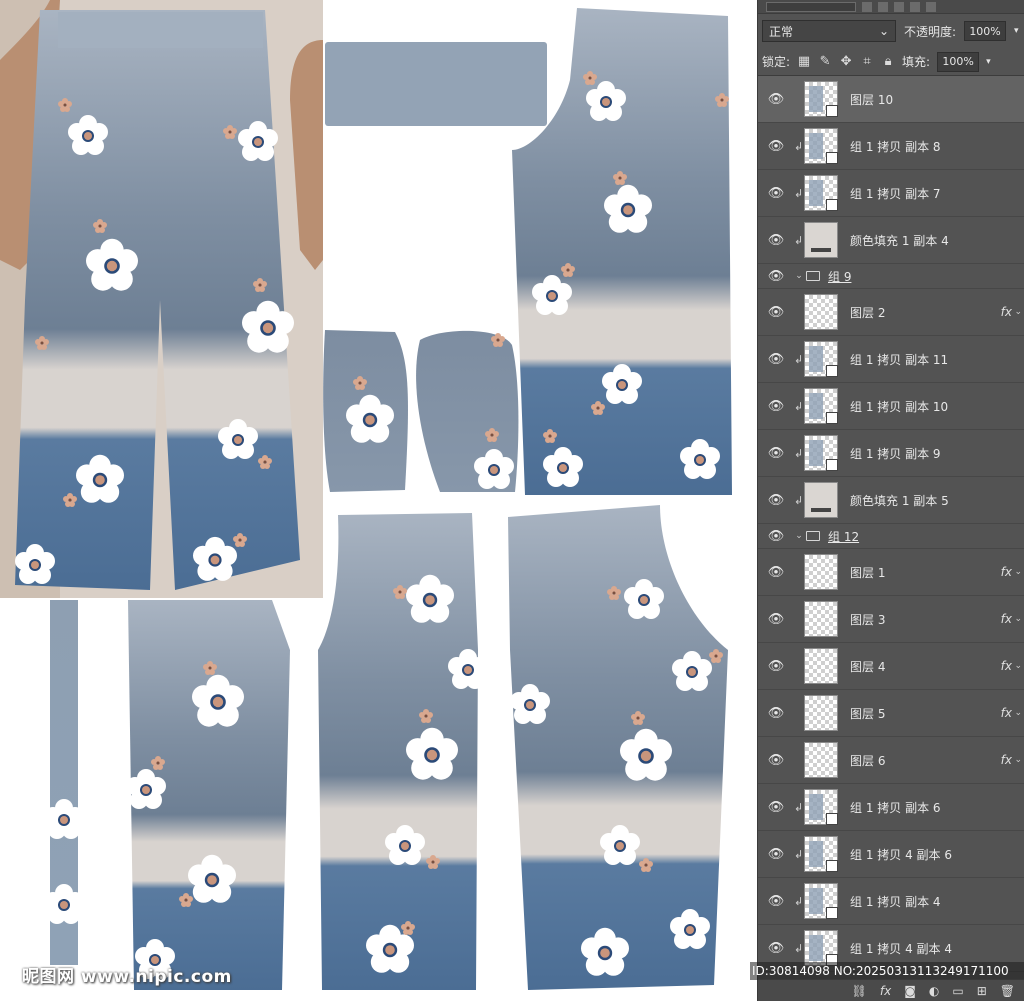 This screenshot has height=1001, width=1024. Describe the element at coordinates (899, 359) in the screenshot. I see `layer-name: 组 1 拷贝 副本 11` at that location.